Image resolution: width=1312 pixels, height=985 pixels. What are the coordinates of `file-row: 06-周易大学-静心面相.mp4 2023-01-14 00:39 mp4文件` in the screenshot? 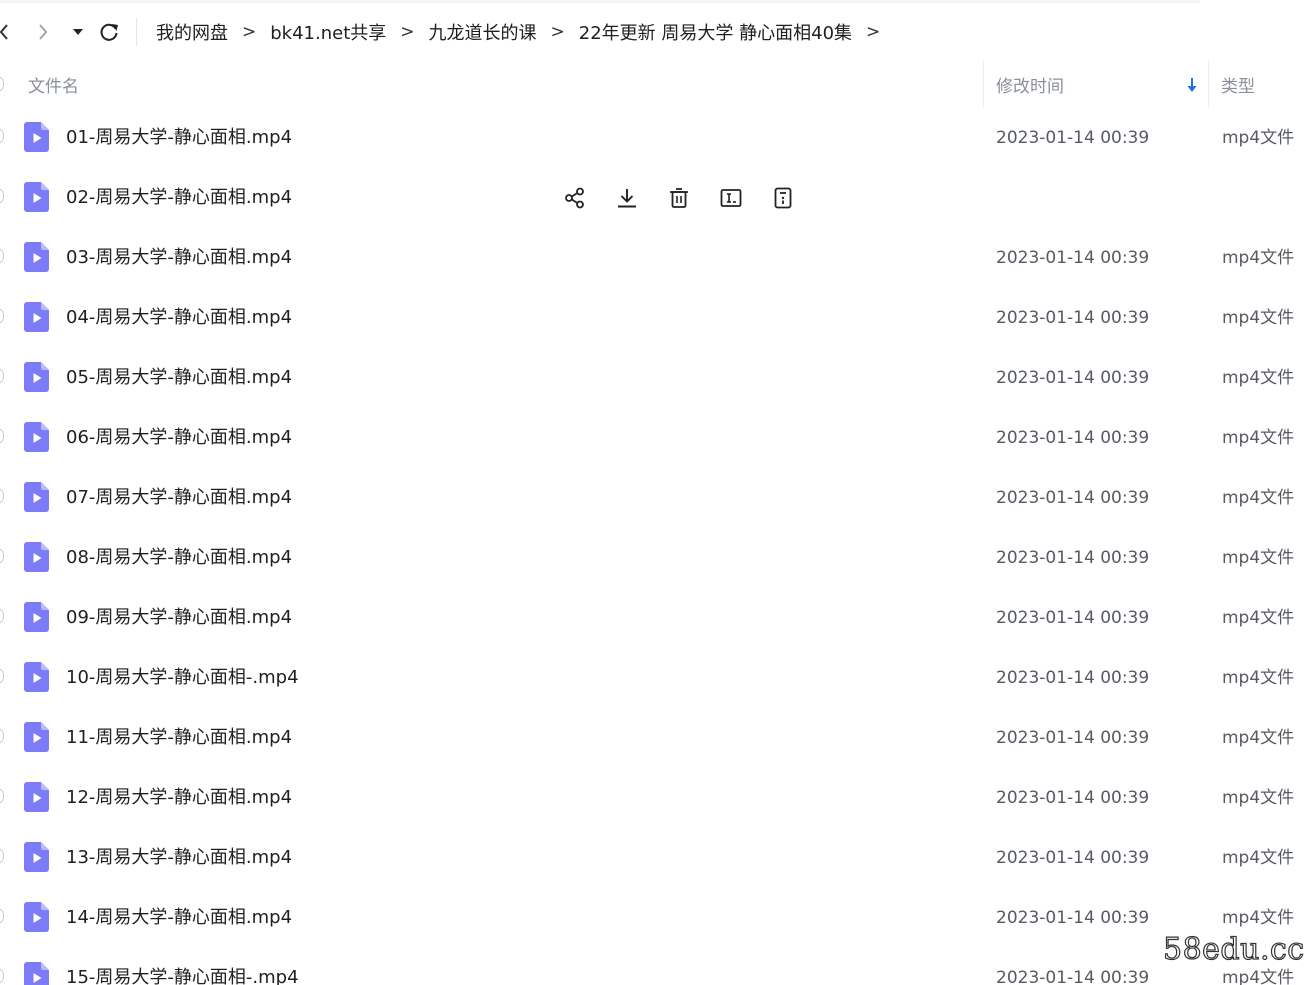 It's located at (656, 438).